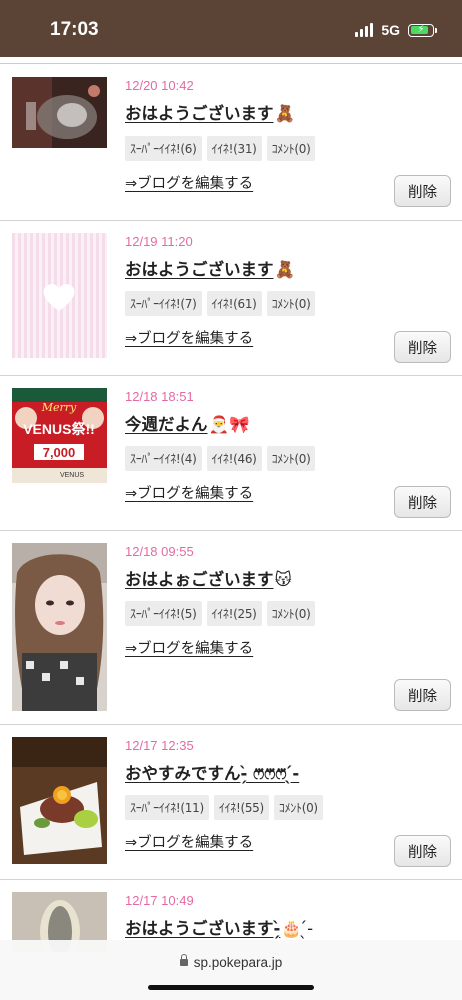 The image size is (462, 1000). I want to click on status-icons: 5G ⚡, so click(396, 30).